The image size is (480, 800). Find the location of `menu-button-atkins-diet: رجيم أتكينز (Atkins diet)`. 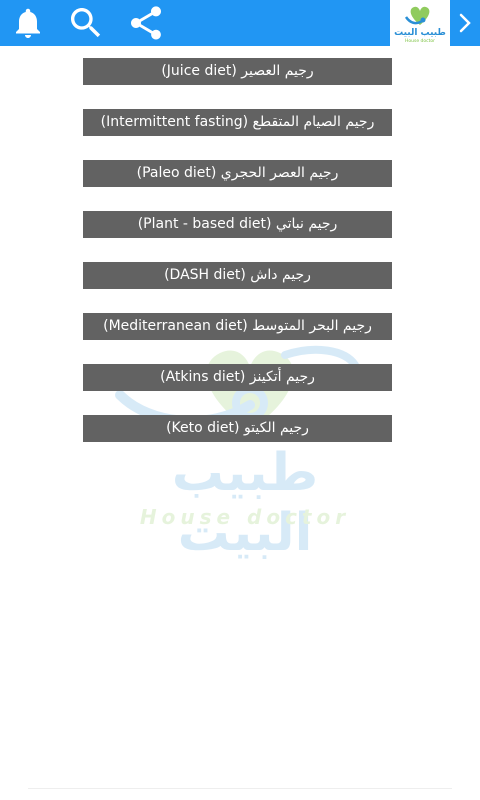

menu-button-atkins-diet: رجيم أتكينز (Atkins diet) is located at coordinates (237, 377).